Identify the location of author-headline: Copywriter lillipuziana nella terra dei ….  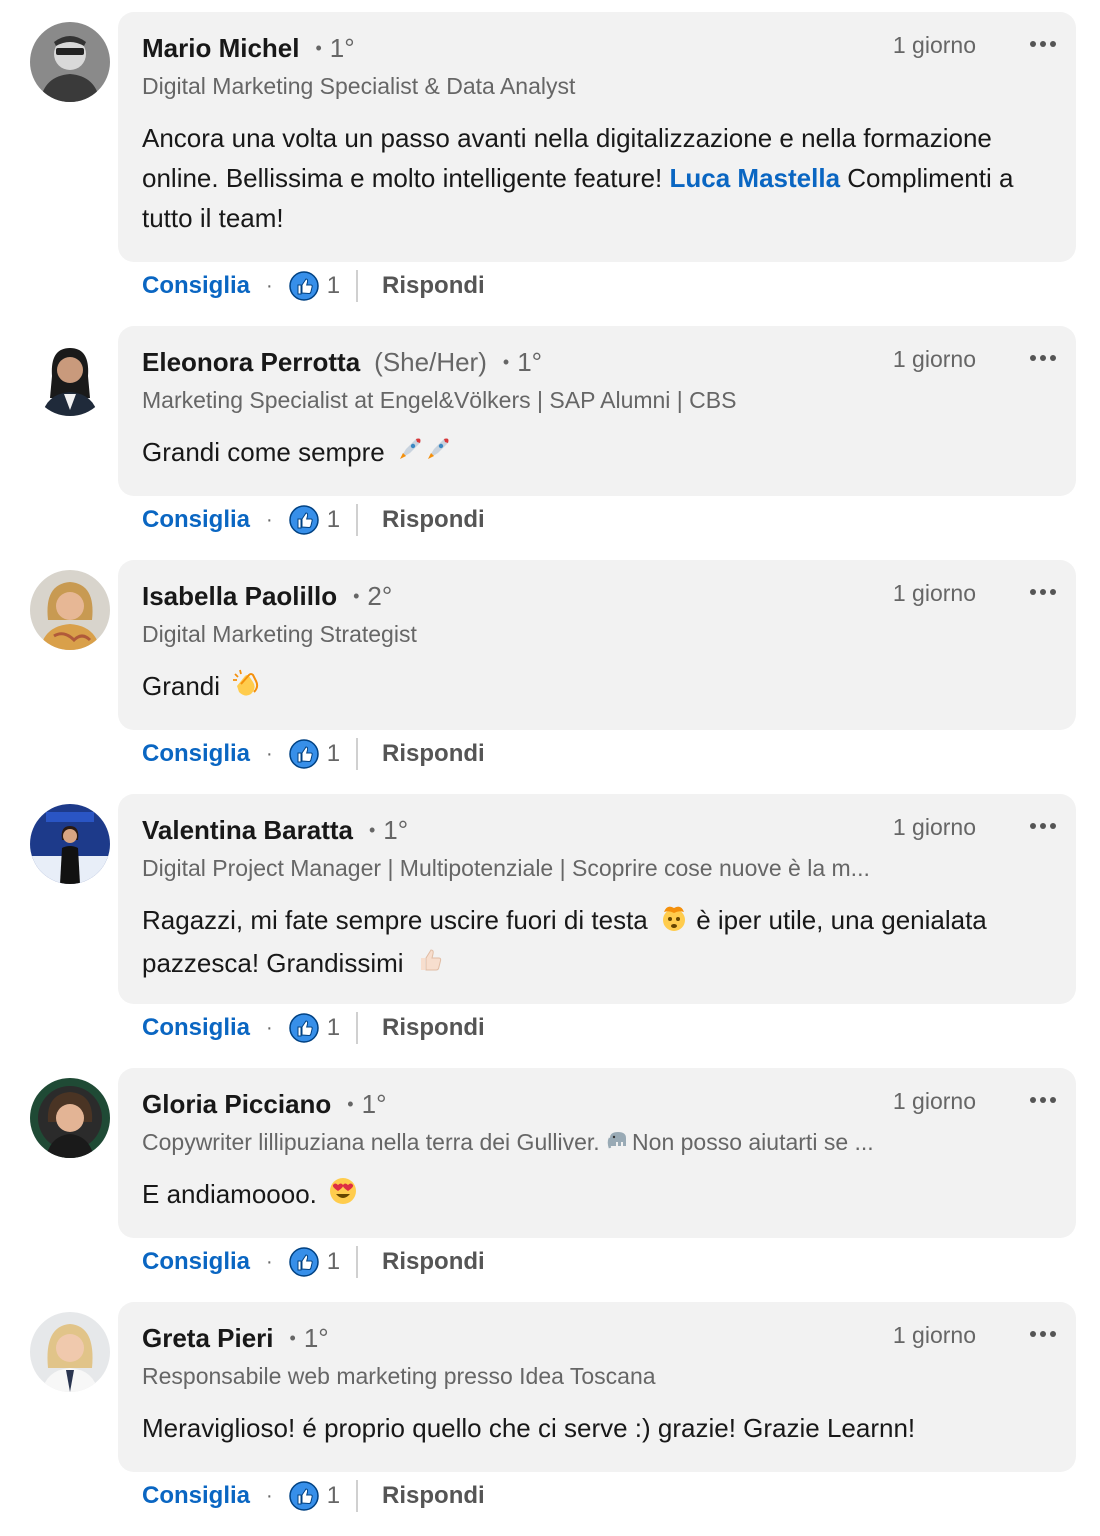
(557, 1143).